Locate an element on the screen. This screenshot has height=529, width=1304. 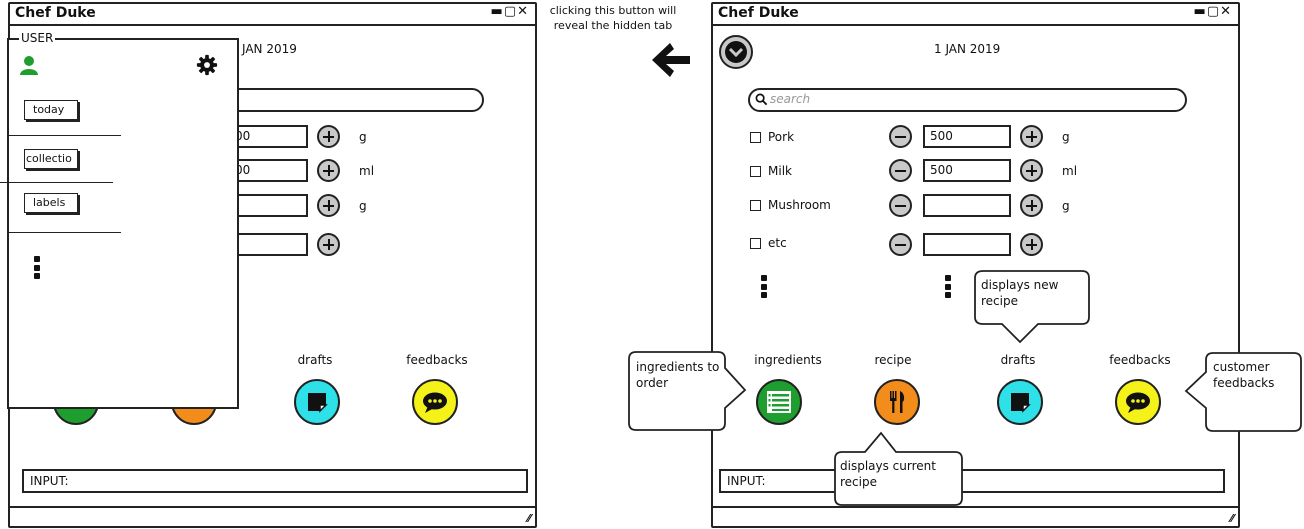
user-drawer: USER today collectio labels is located at coordinates (119, 220).